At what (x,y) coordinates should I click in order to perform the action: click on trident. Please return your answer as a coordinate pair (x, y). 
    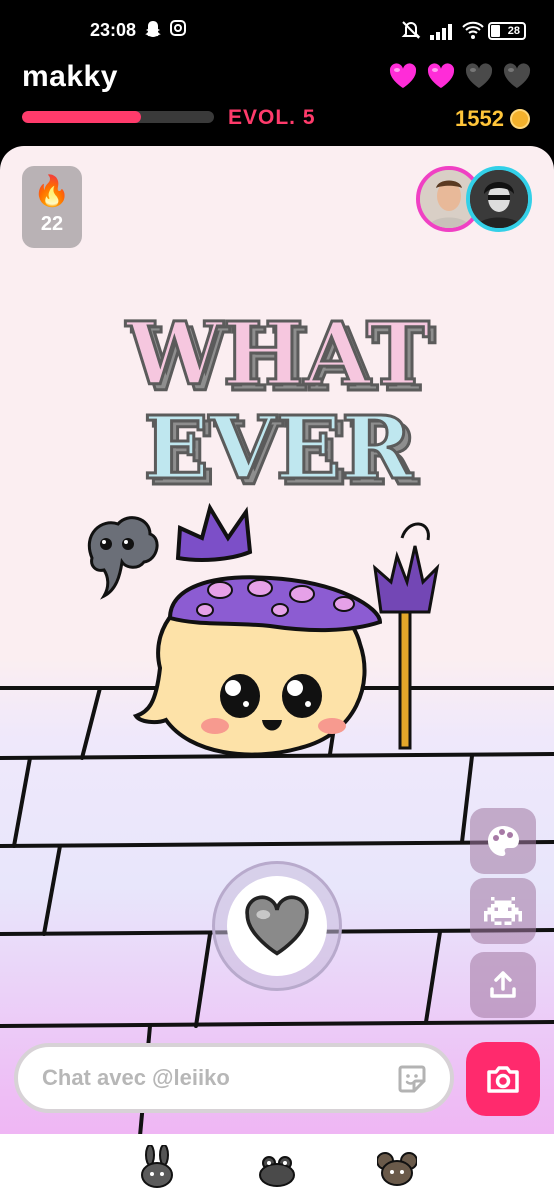
    Looking at the image, I should click on (406, 636).